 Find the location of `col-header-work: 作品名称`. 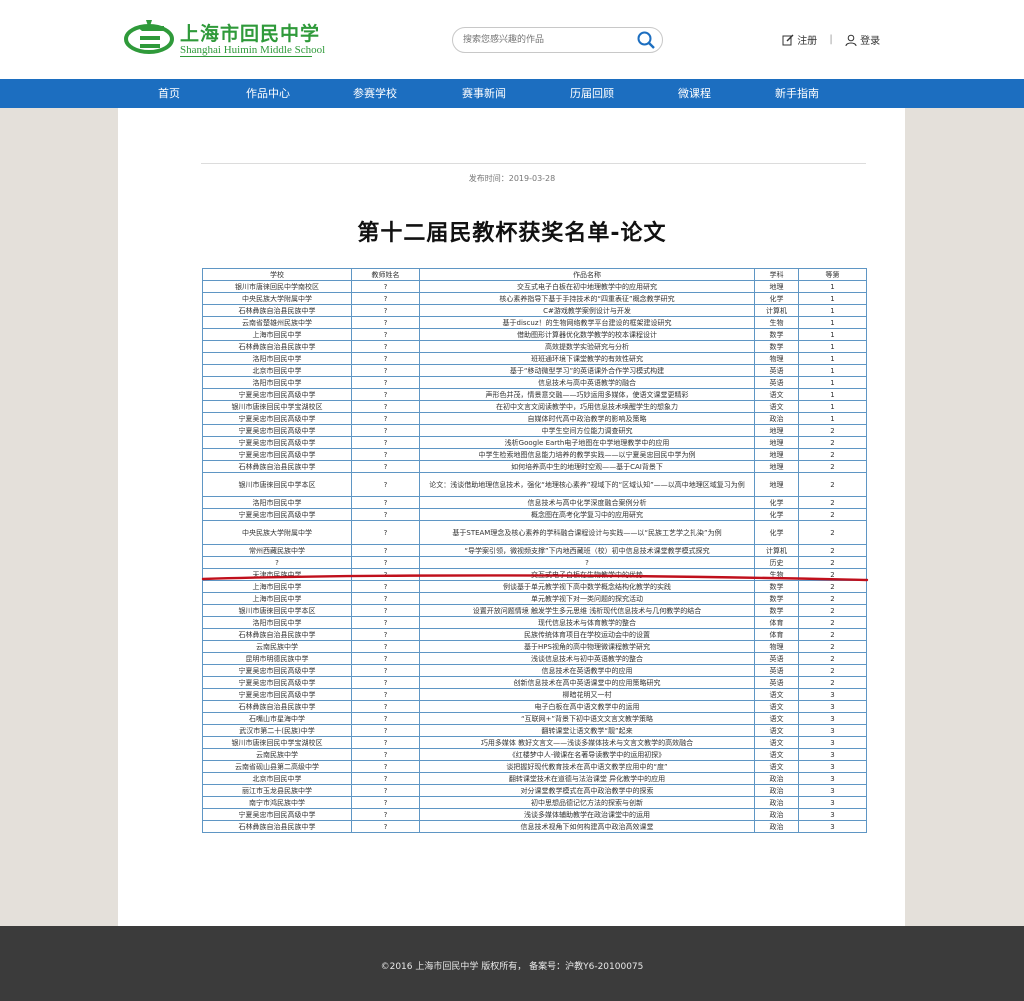

col-header-work: 作品名称 is located at coordinates (587, 274).